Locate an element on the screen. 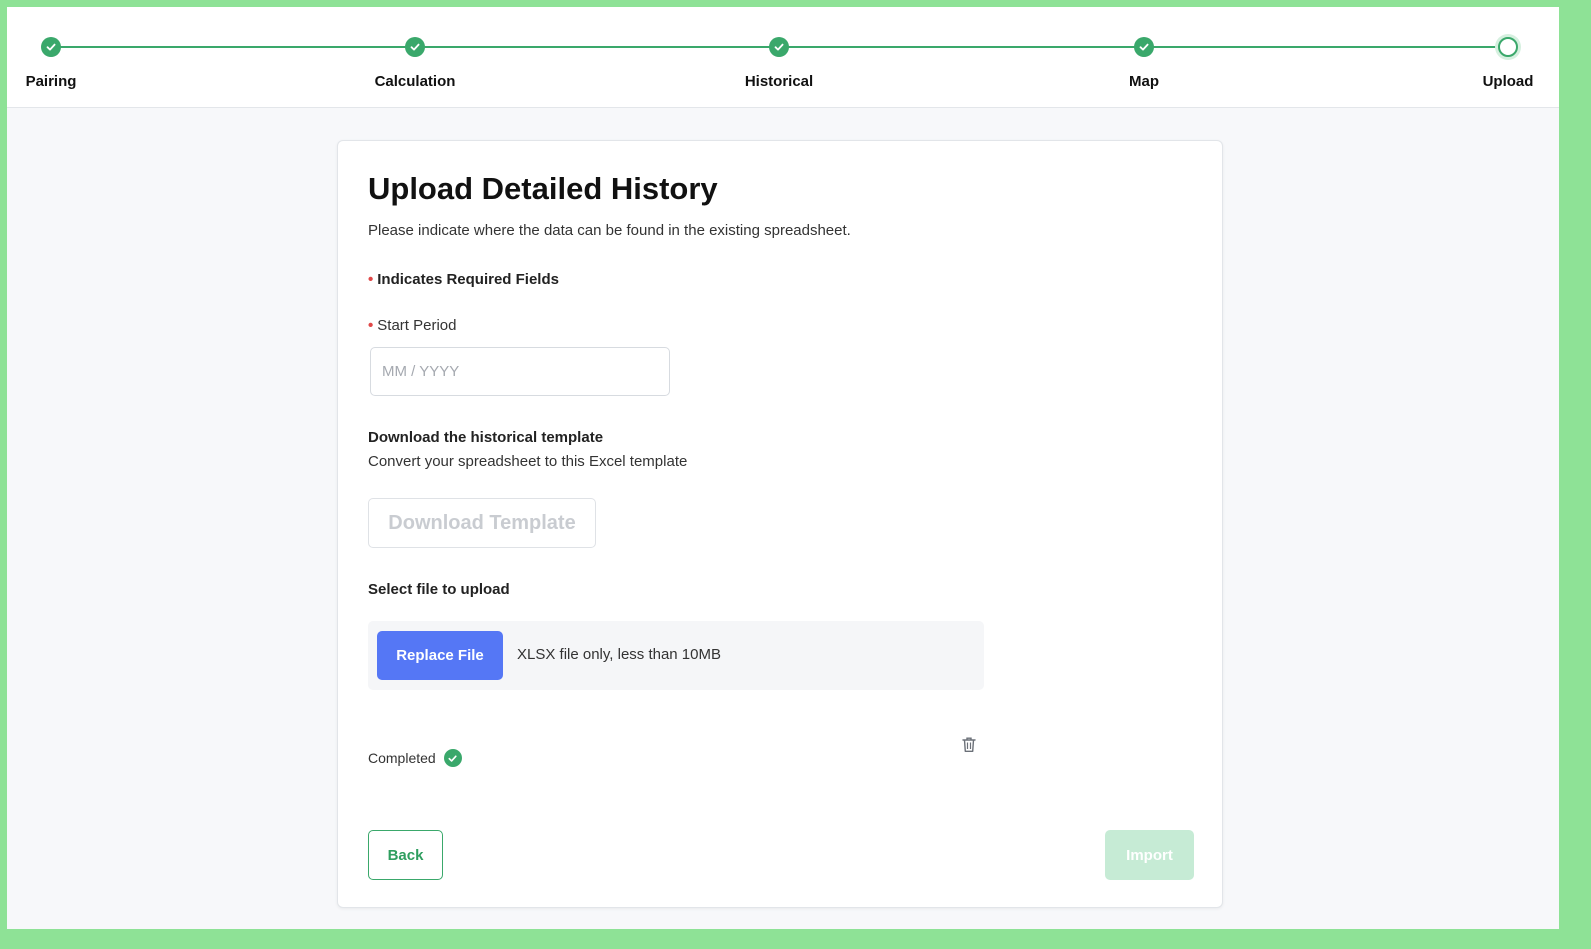 This screenshot has height=949, width=1591. upload-section-title: Select file to upload is located at coordinates (439, 589).